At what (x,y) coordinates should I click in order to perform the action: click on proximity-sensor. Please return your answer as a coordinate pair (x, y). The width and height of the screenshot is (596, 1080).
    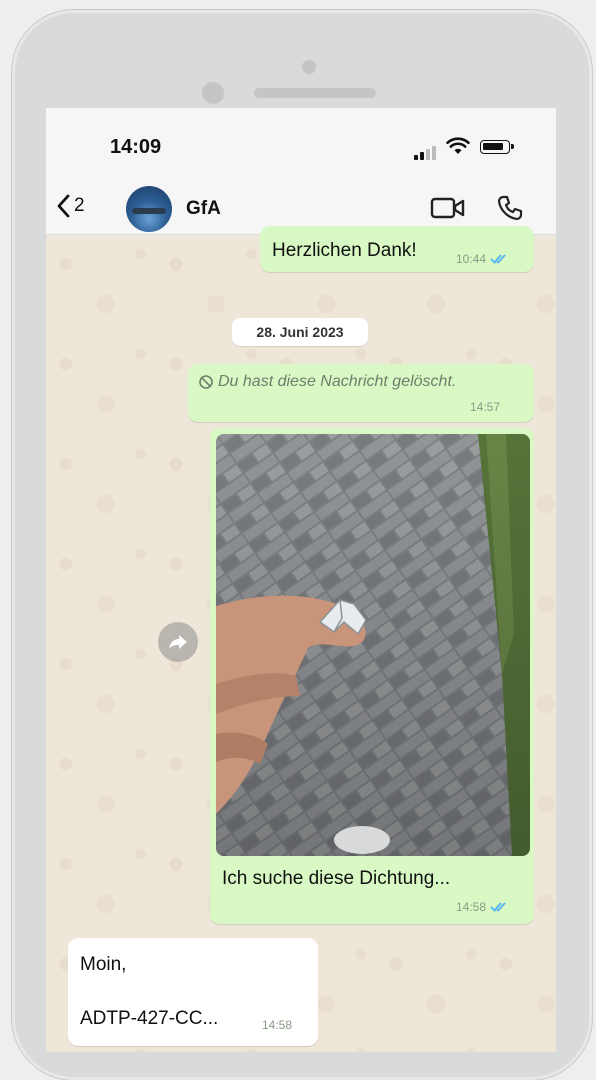
    Looking at the image, I should click on (213, 93).